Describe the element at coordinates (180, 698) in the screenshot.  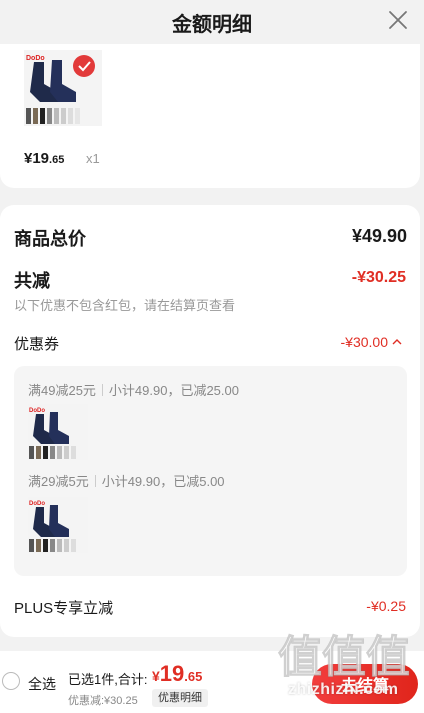
I see `discount-detail-button: 优惠明细` at that location.